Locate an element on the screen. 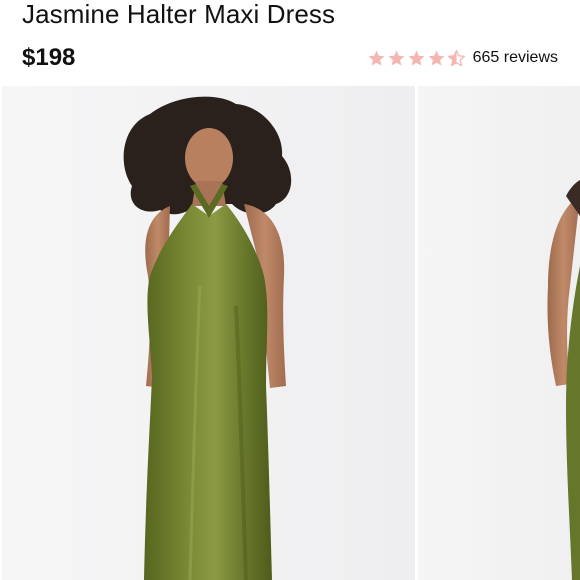 The height and width of the screenshot is (580, 580). star-rating is located at coordinates (416, 58).